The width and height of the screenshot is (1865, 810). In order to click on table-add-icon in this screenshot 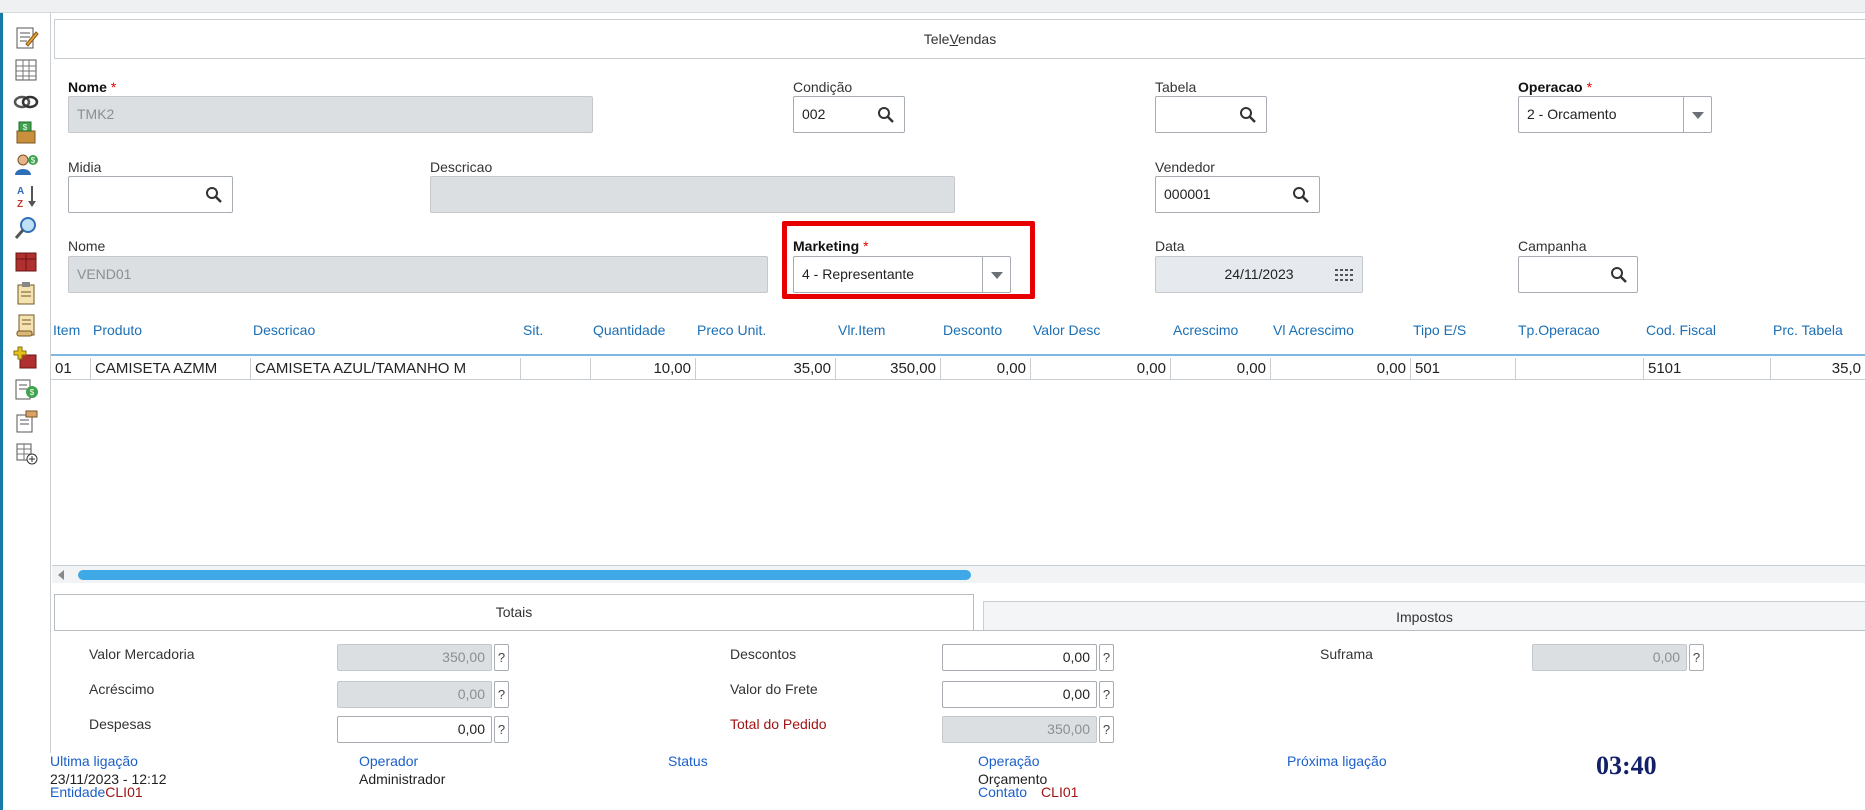, I will do `click(26, 453)`.